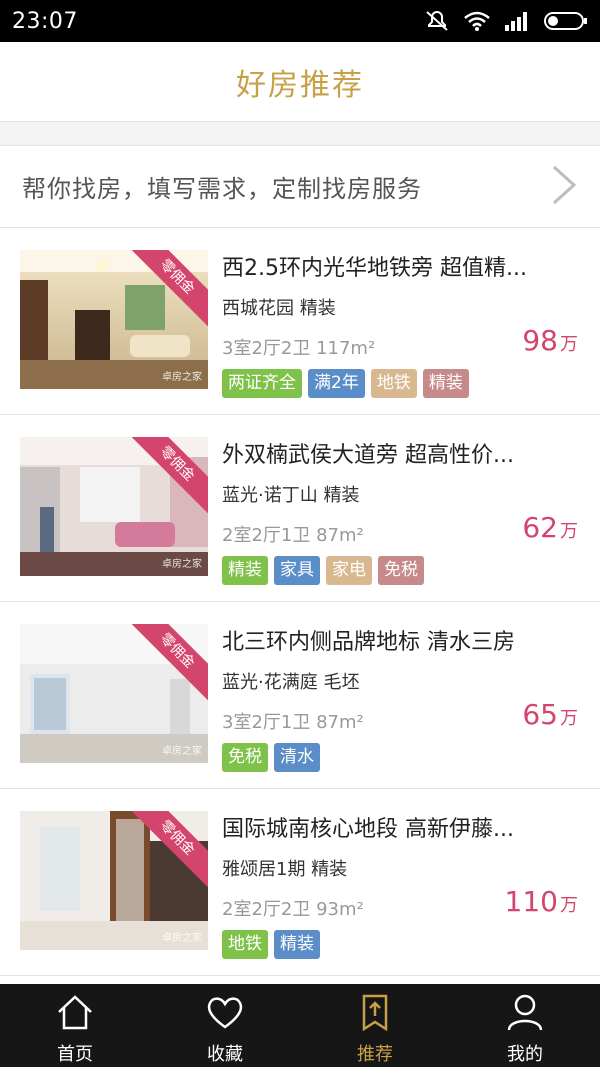  What do you see at coordinates (271, 944) in the screenshot?
I see `listing-tags: 地铁 精装` at bounding box center [271, 944].